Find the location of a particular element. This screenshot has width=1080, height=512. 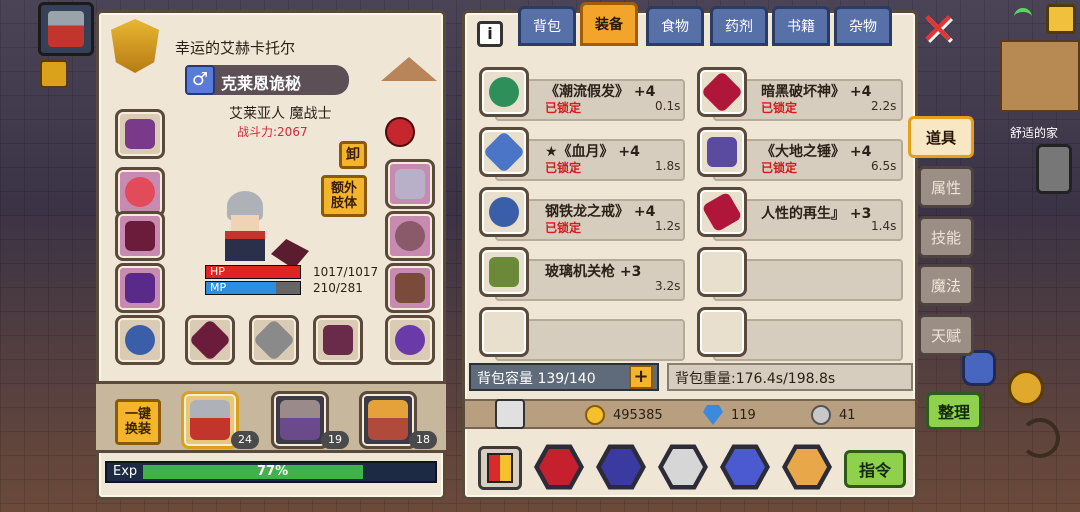

tab-misc: 杂物 is located at coordinates (863, 26).